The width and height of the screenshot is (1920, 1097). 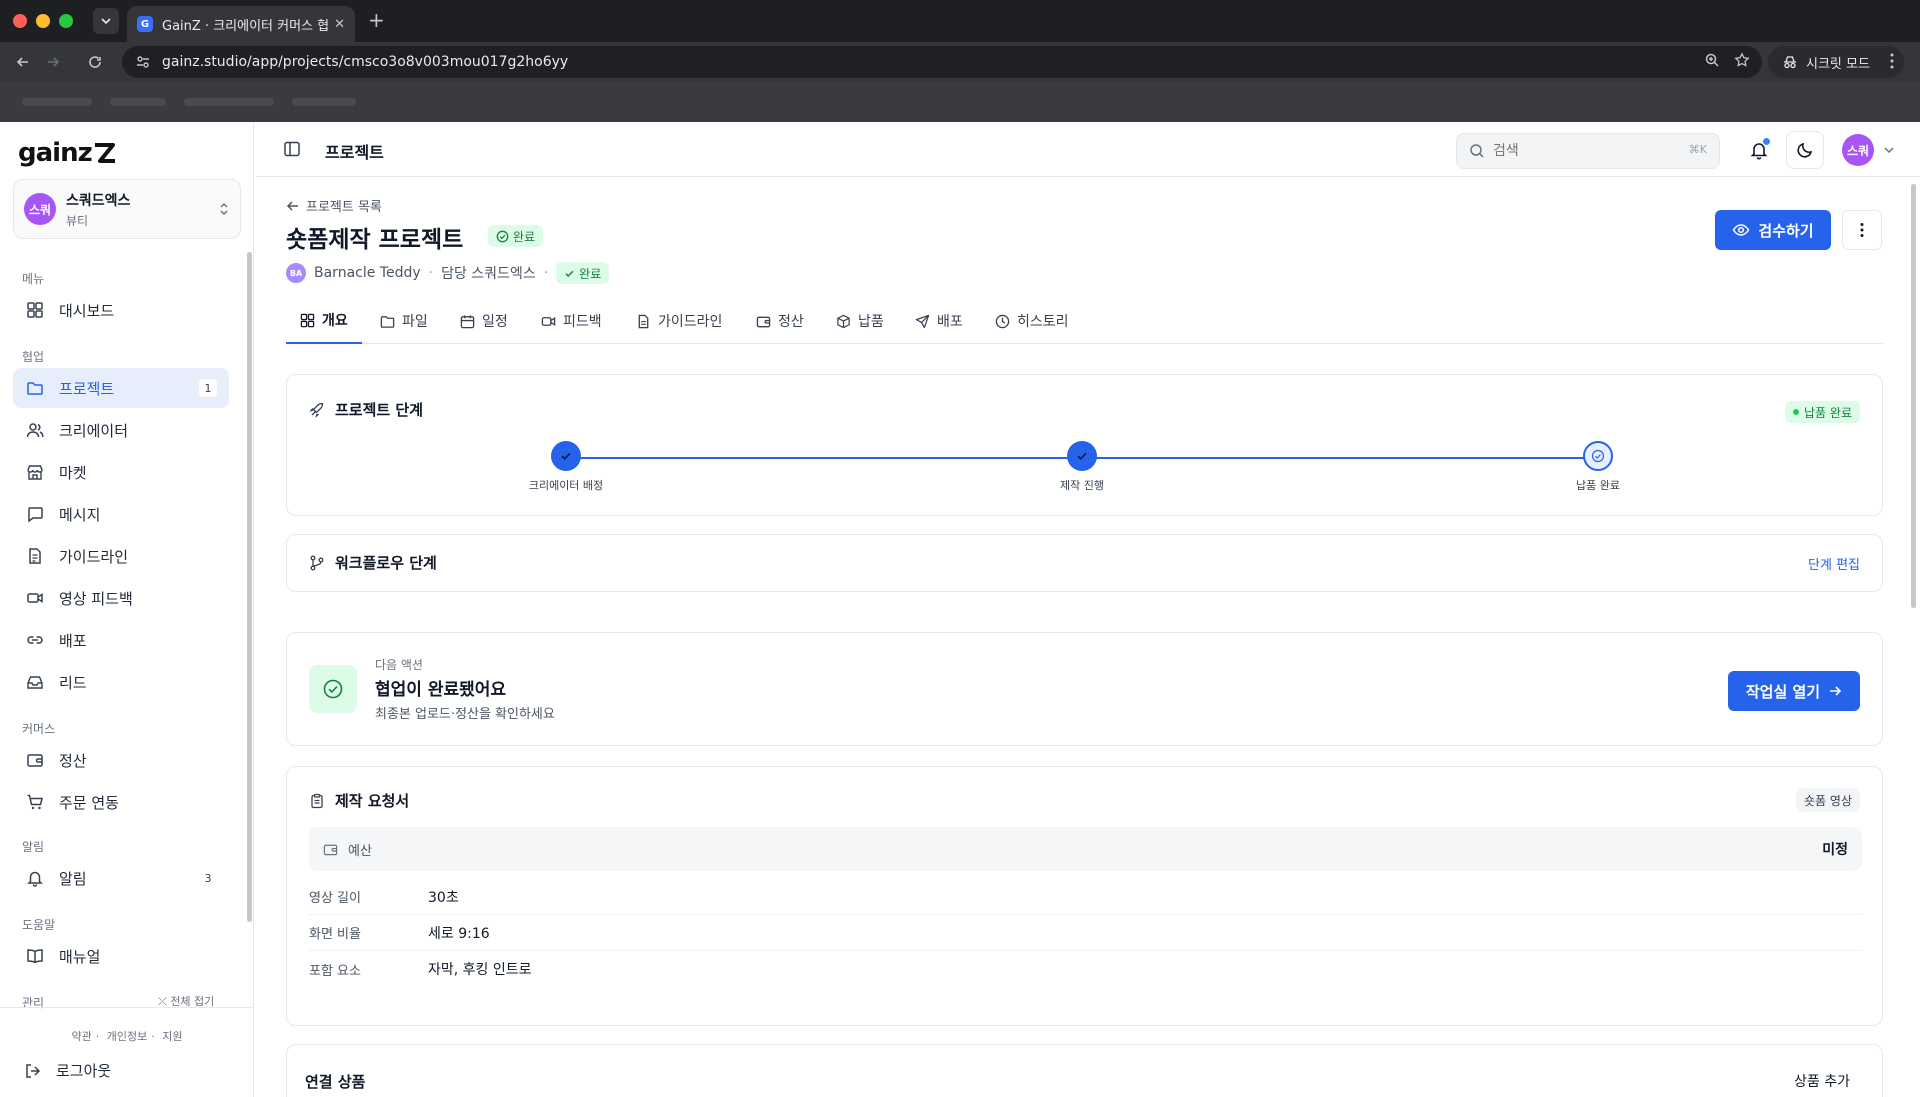 I want to click on reload-icon, so click(x=95, y=62).